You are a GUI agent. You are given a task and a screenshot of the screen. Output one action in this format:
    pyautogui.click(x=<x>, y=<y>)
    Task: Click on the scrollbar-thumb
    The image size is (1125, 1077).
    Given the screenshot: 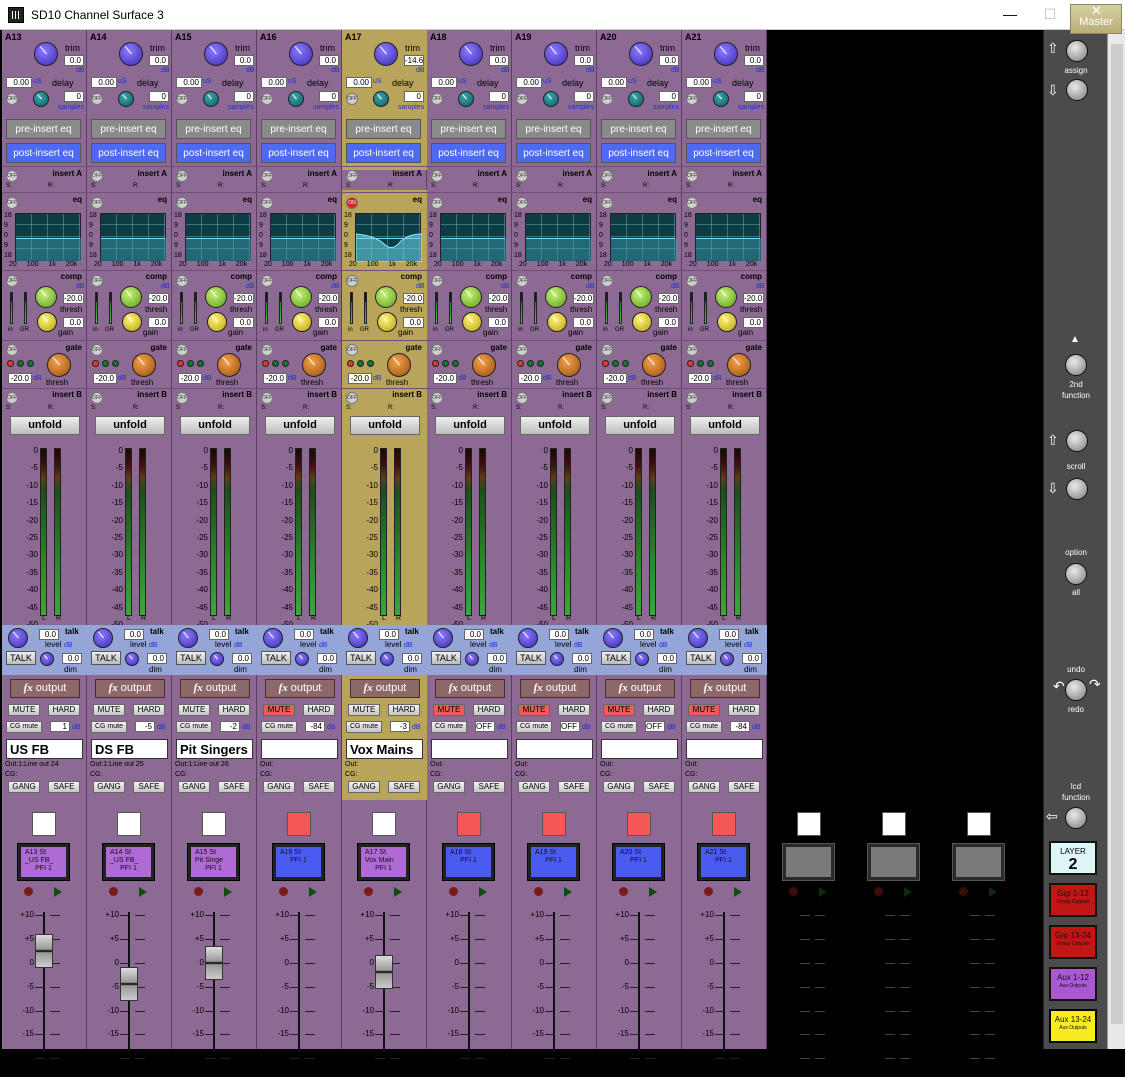 What is the action you would take?
    pyautogui.click(x=1117, y=534)
    